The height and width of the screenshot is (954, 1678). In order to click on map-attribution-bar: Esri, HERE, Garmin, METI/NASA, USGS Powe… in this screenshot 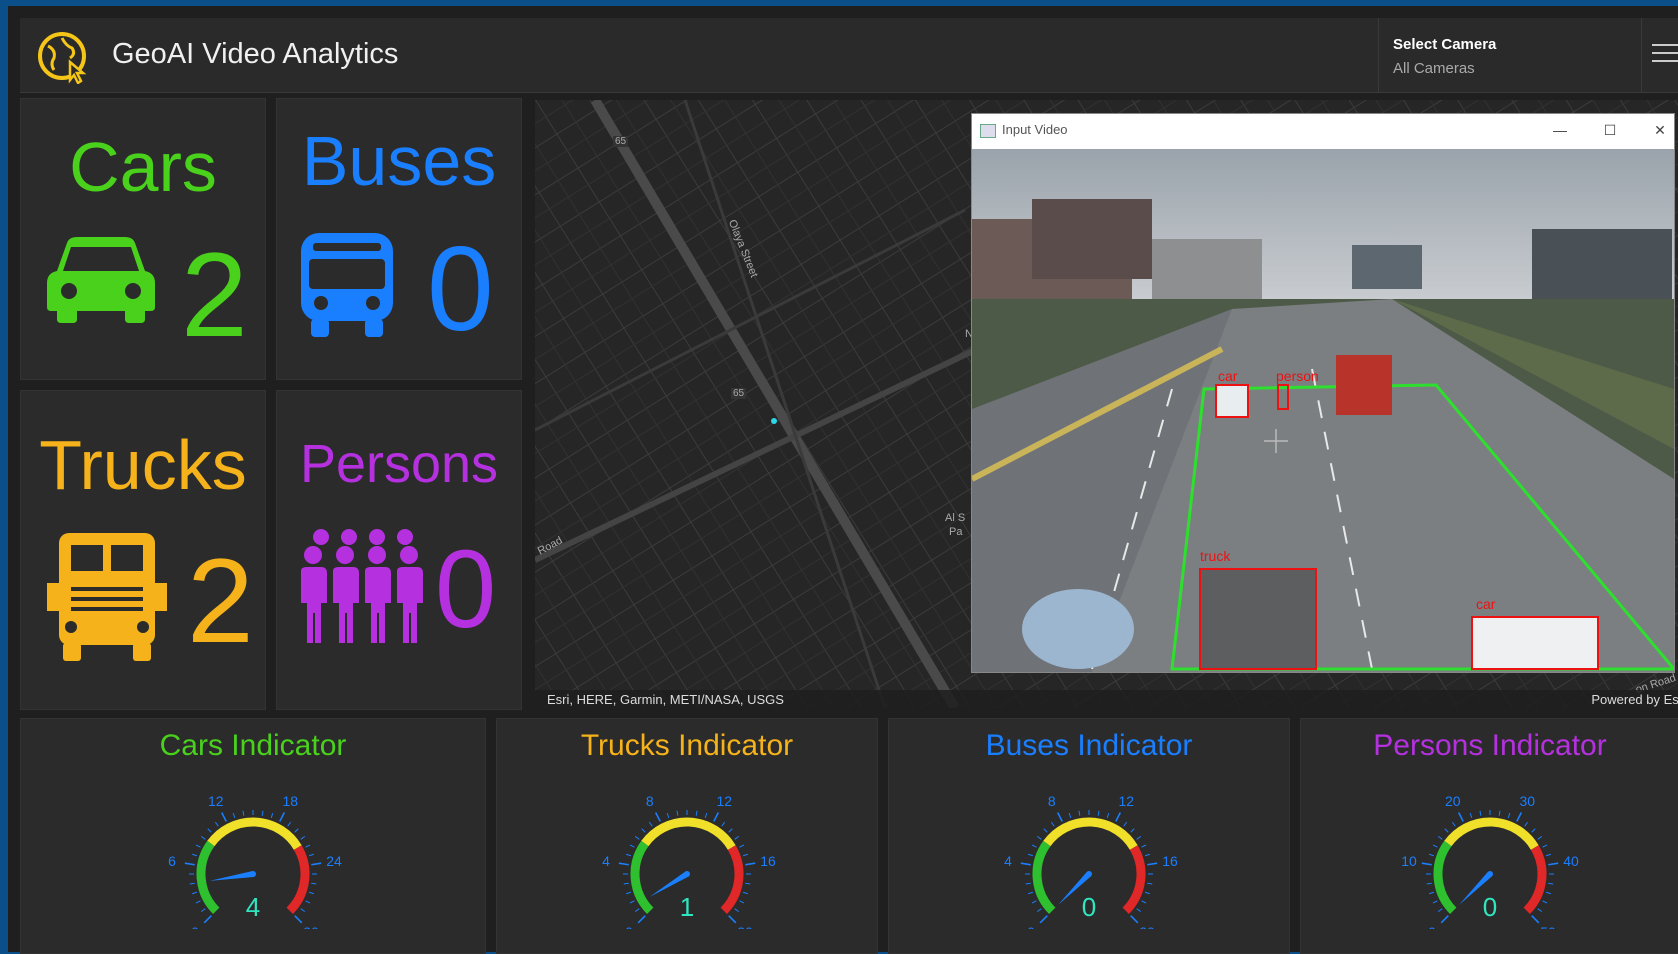, I will do `click(1106, 699)`.